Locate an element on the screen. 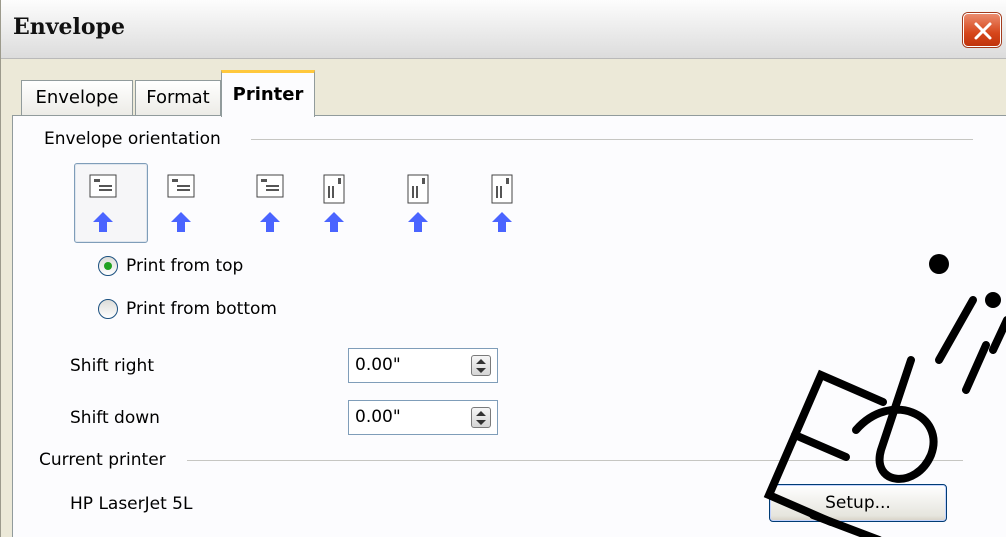 The width and height of the screenshot is (1006, 537). envelope-portrait-right-icon is located at coordinates (502, 203).